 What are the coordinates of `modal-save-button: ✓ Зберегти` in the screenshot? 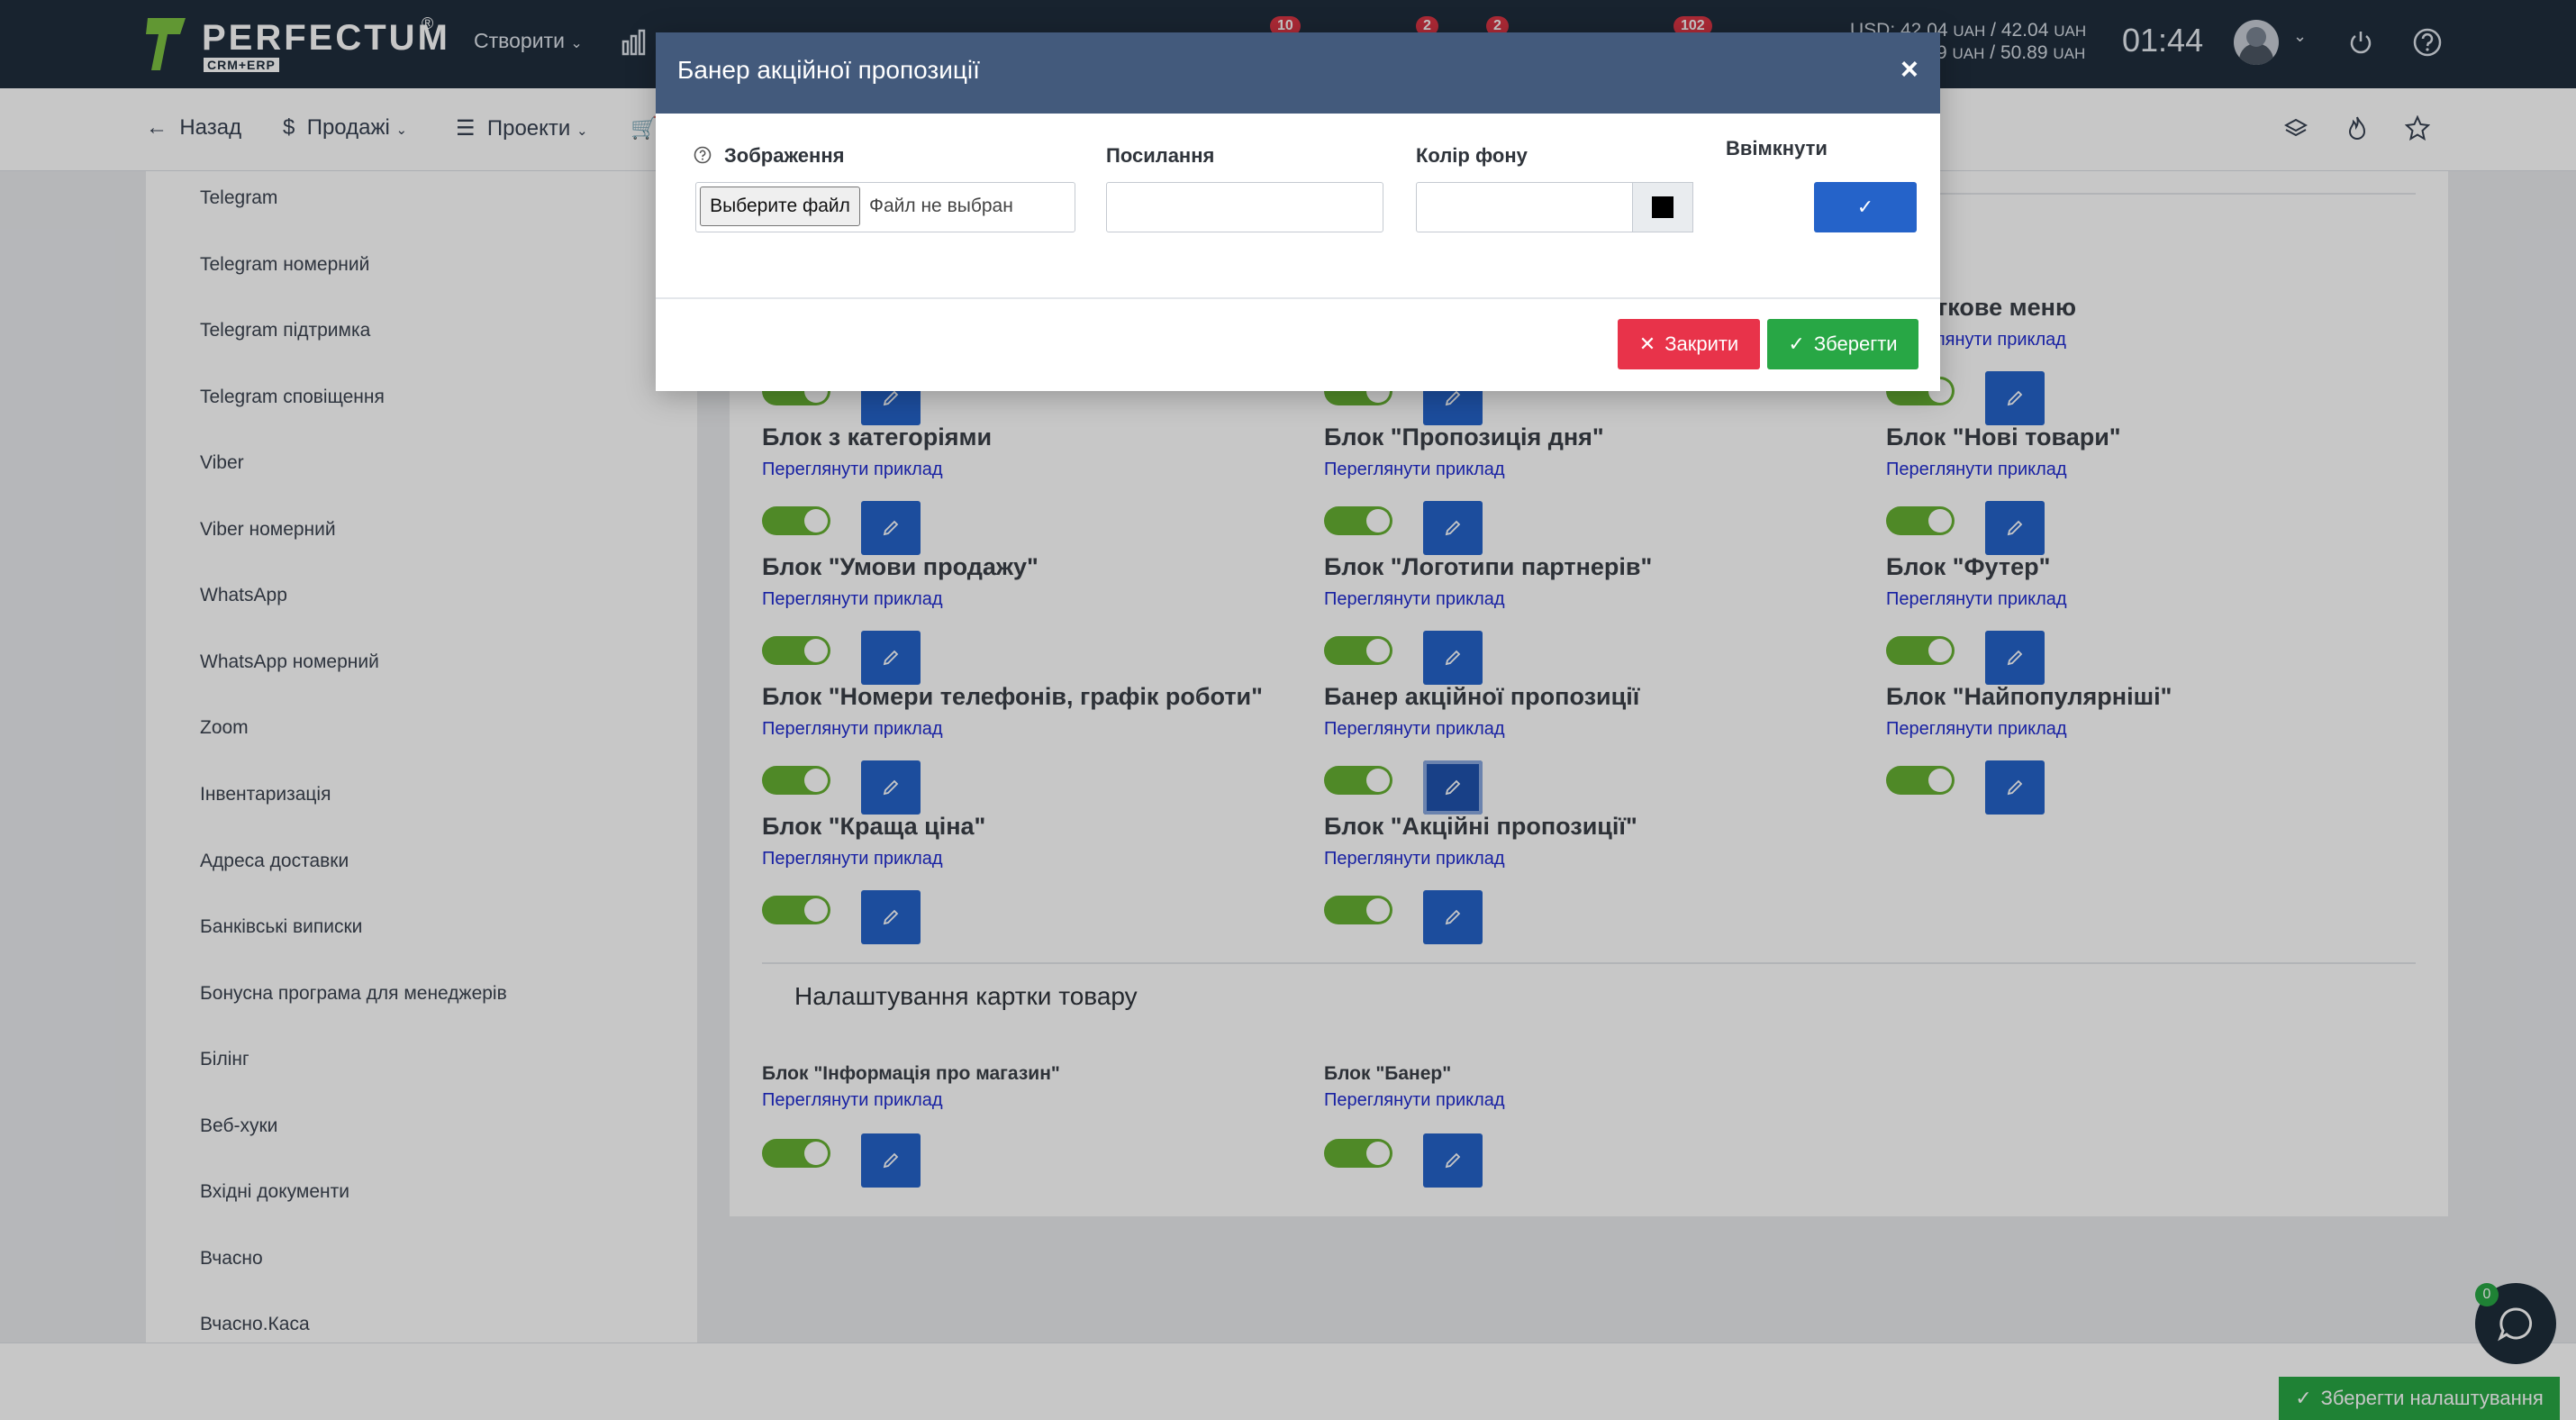 It's located at (1842, 344).